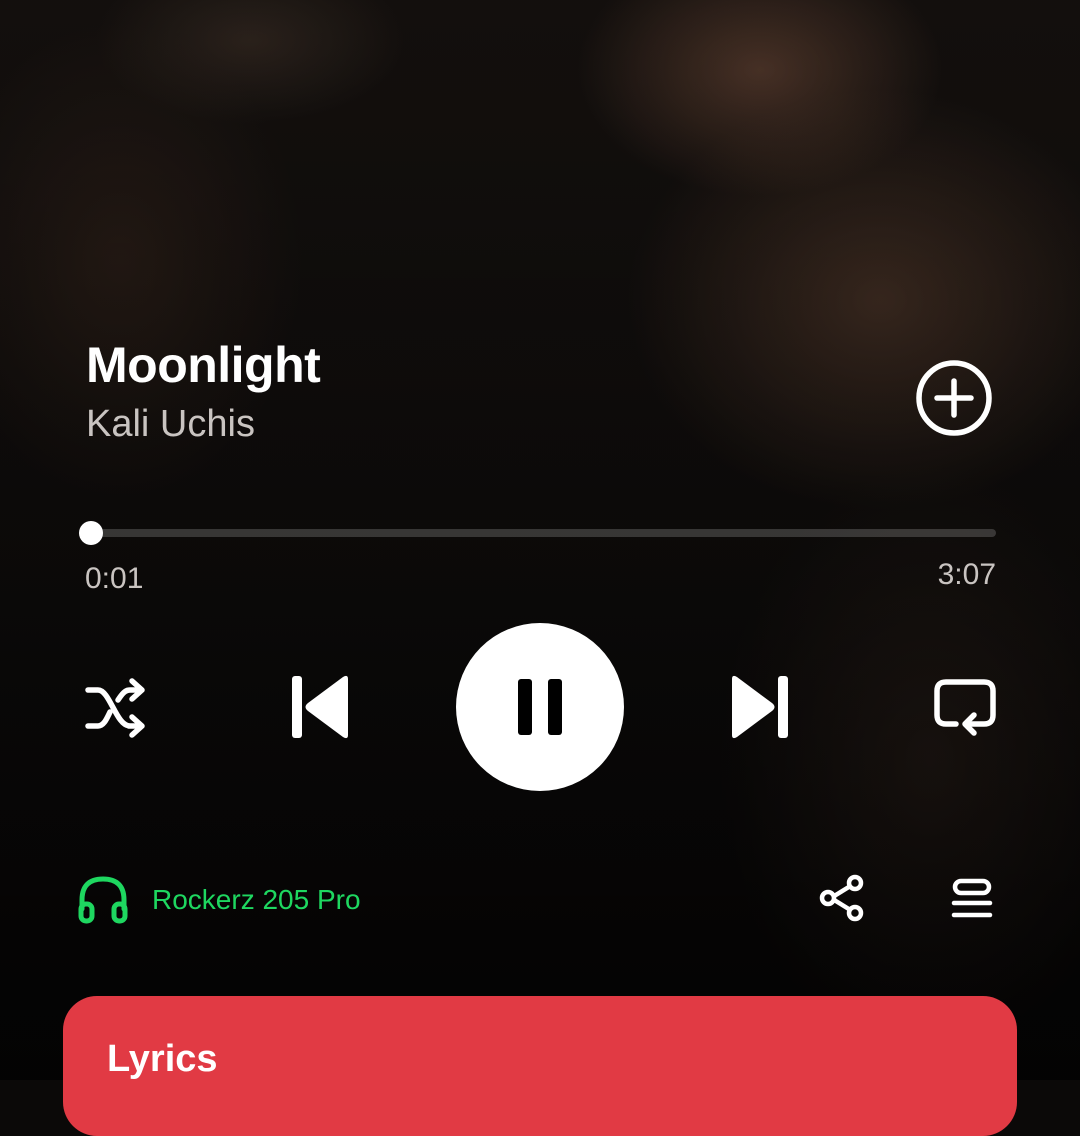  I want to click on repeat-icon, so click(965, 707).